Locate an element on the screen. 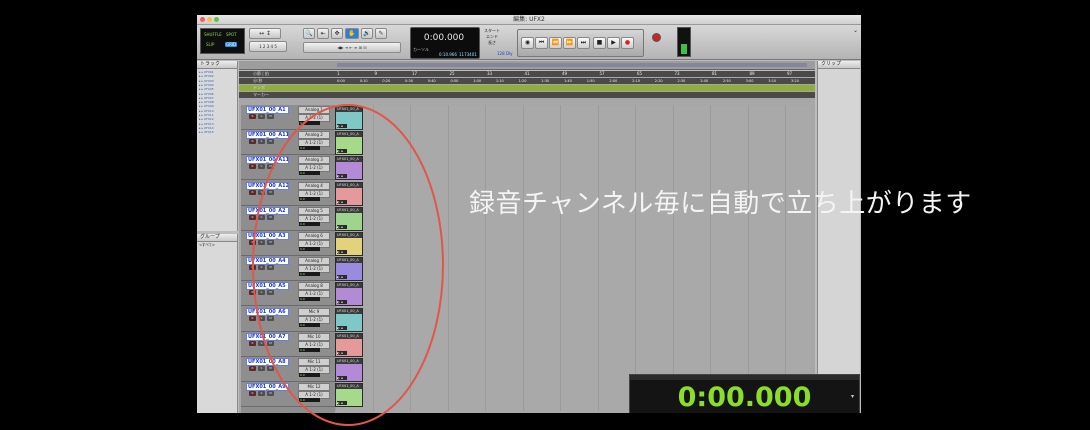  big-counter-window: 0:00.000 ▾ is located at coordinates (744, 393).